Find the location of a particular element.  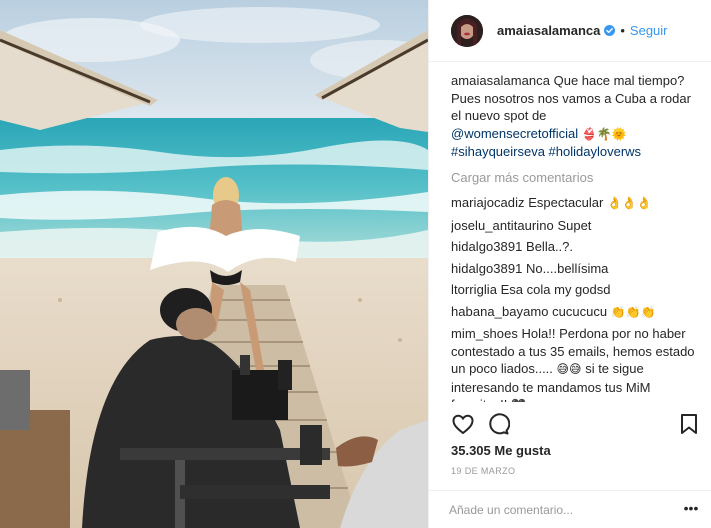

comment-icon is located at coordinates (498, 424).